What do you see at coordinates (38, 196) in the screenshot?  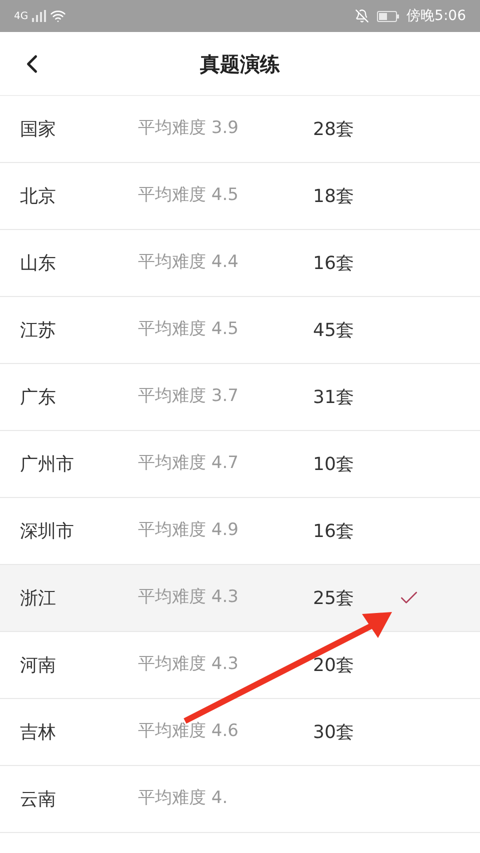 I see `region-name: 北京` at bounding box center [38, 196].